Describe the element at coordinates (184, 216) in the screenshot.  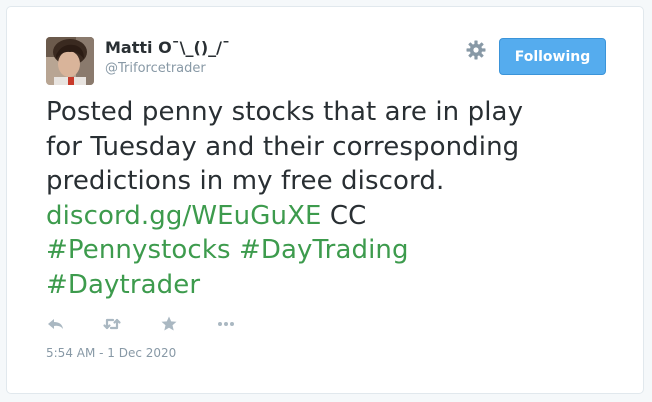
I see `discord-link: discord.gg/WEuGuXE` at that location.